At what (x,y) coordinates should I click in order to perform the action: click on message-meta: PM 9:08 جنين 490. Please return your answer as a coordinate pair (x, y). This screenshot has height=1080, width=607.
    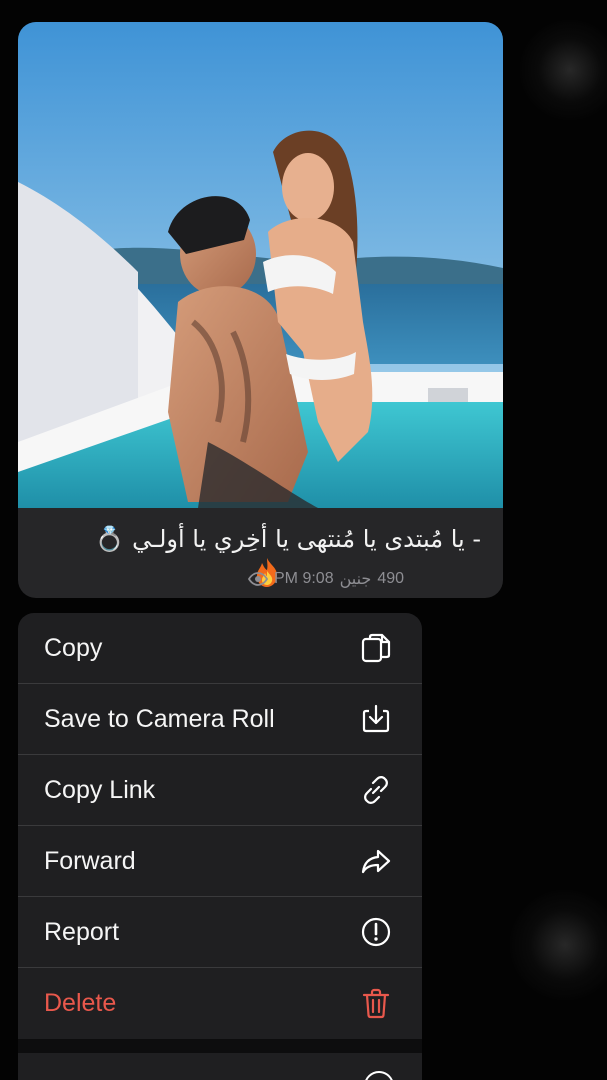
    Looking at the image, I should click on (326, 579).